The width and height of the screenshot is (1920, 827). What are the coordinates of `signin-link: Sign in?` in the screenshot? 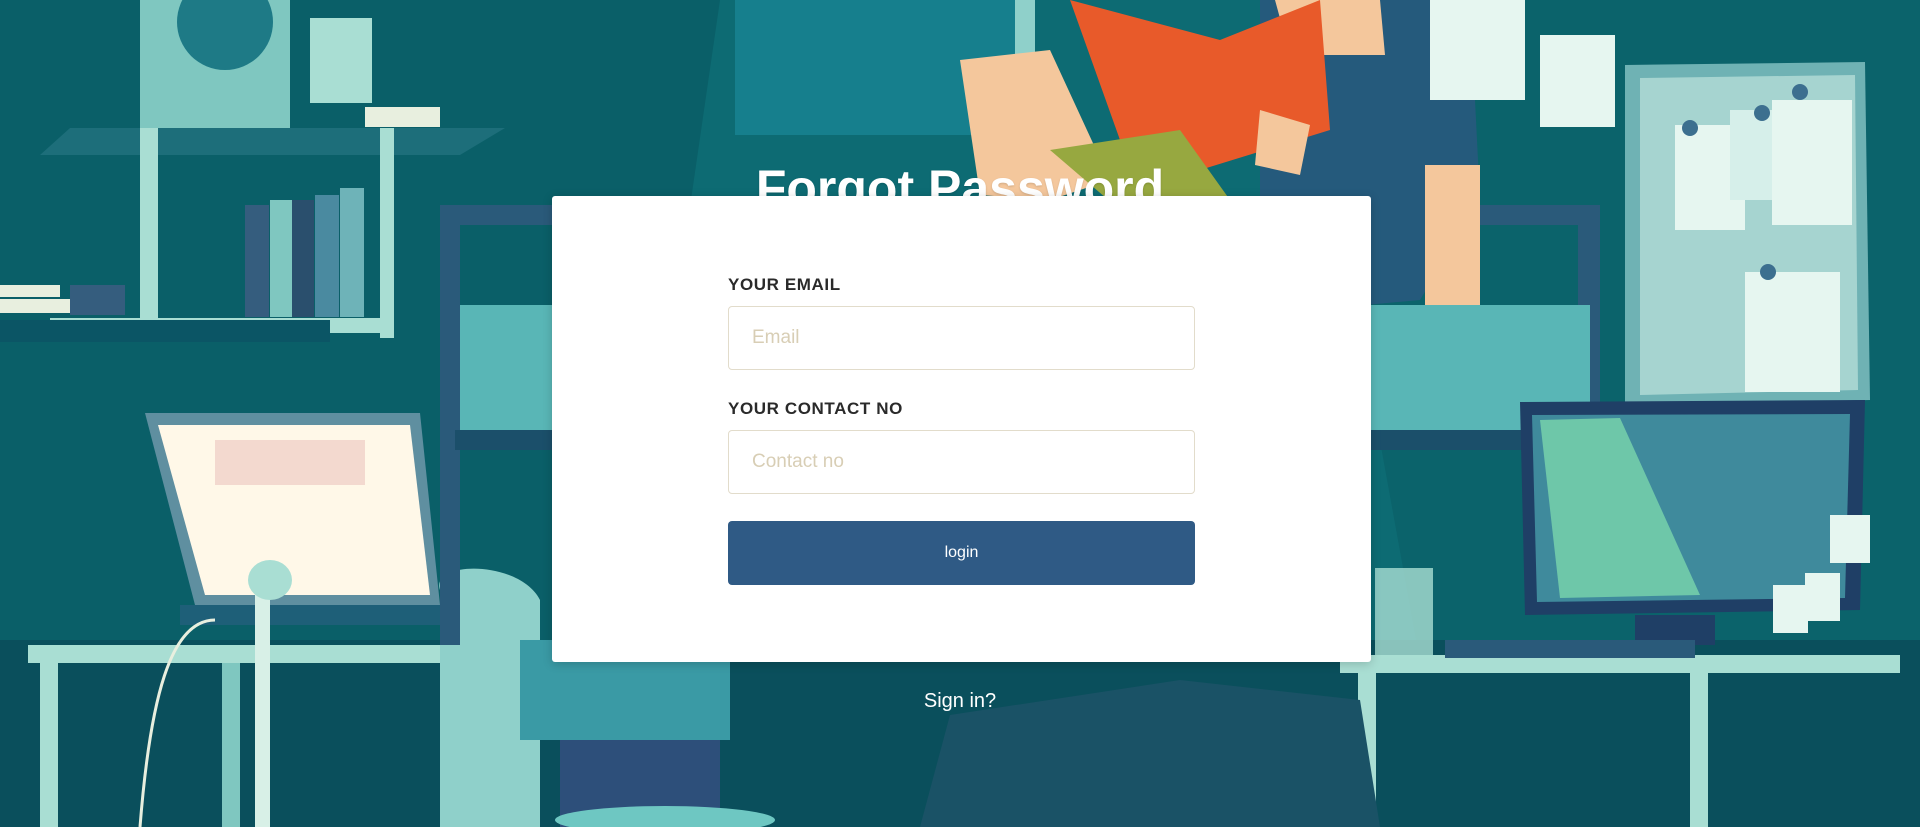 It's located at (960, 701).